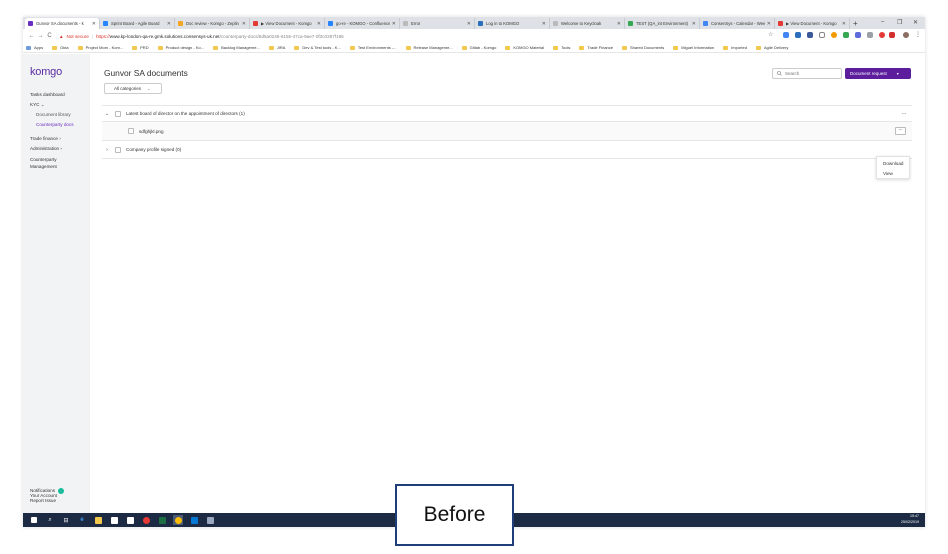  Describe the element at coordinates (45, 138) in the screenshot. I see `sidebar-item-trade-finance: Trade finance ›` at that location.